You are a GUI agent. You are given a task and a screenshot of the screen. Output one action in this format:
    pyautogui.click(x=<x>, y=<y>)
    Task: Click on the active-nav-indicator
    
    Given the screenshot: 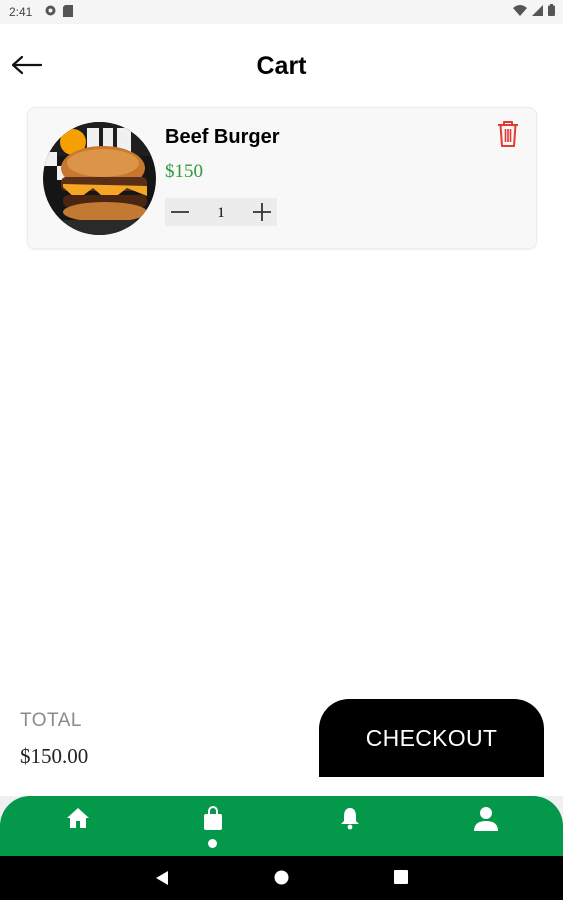 What is the action you would take?
    pyautogui.click(x=212, y=843)
    